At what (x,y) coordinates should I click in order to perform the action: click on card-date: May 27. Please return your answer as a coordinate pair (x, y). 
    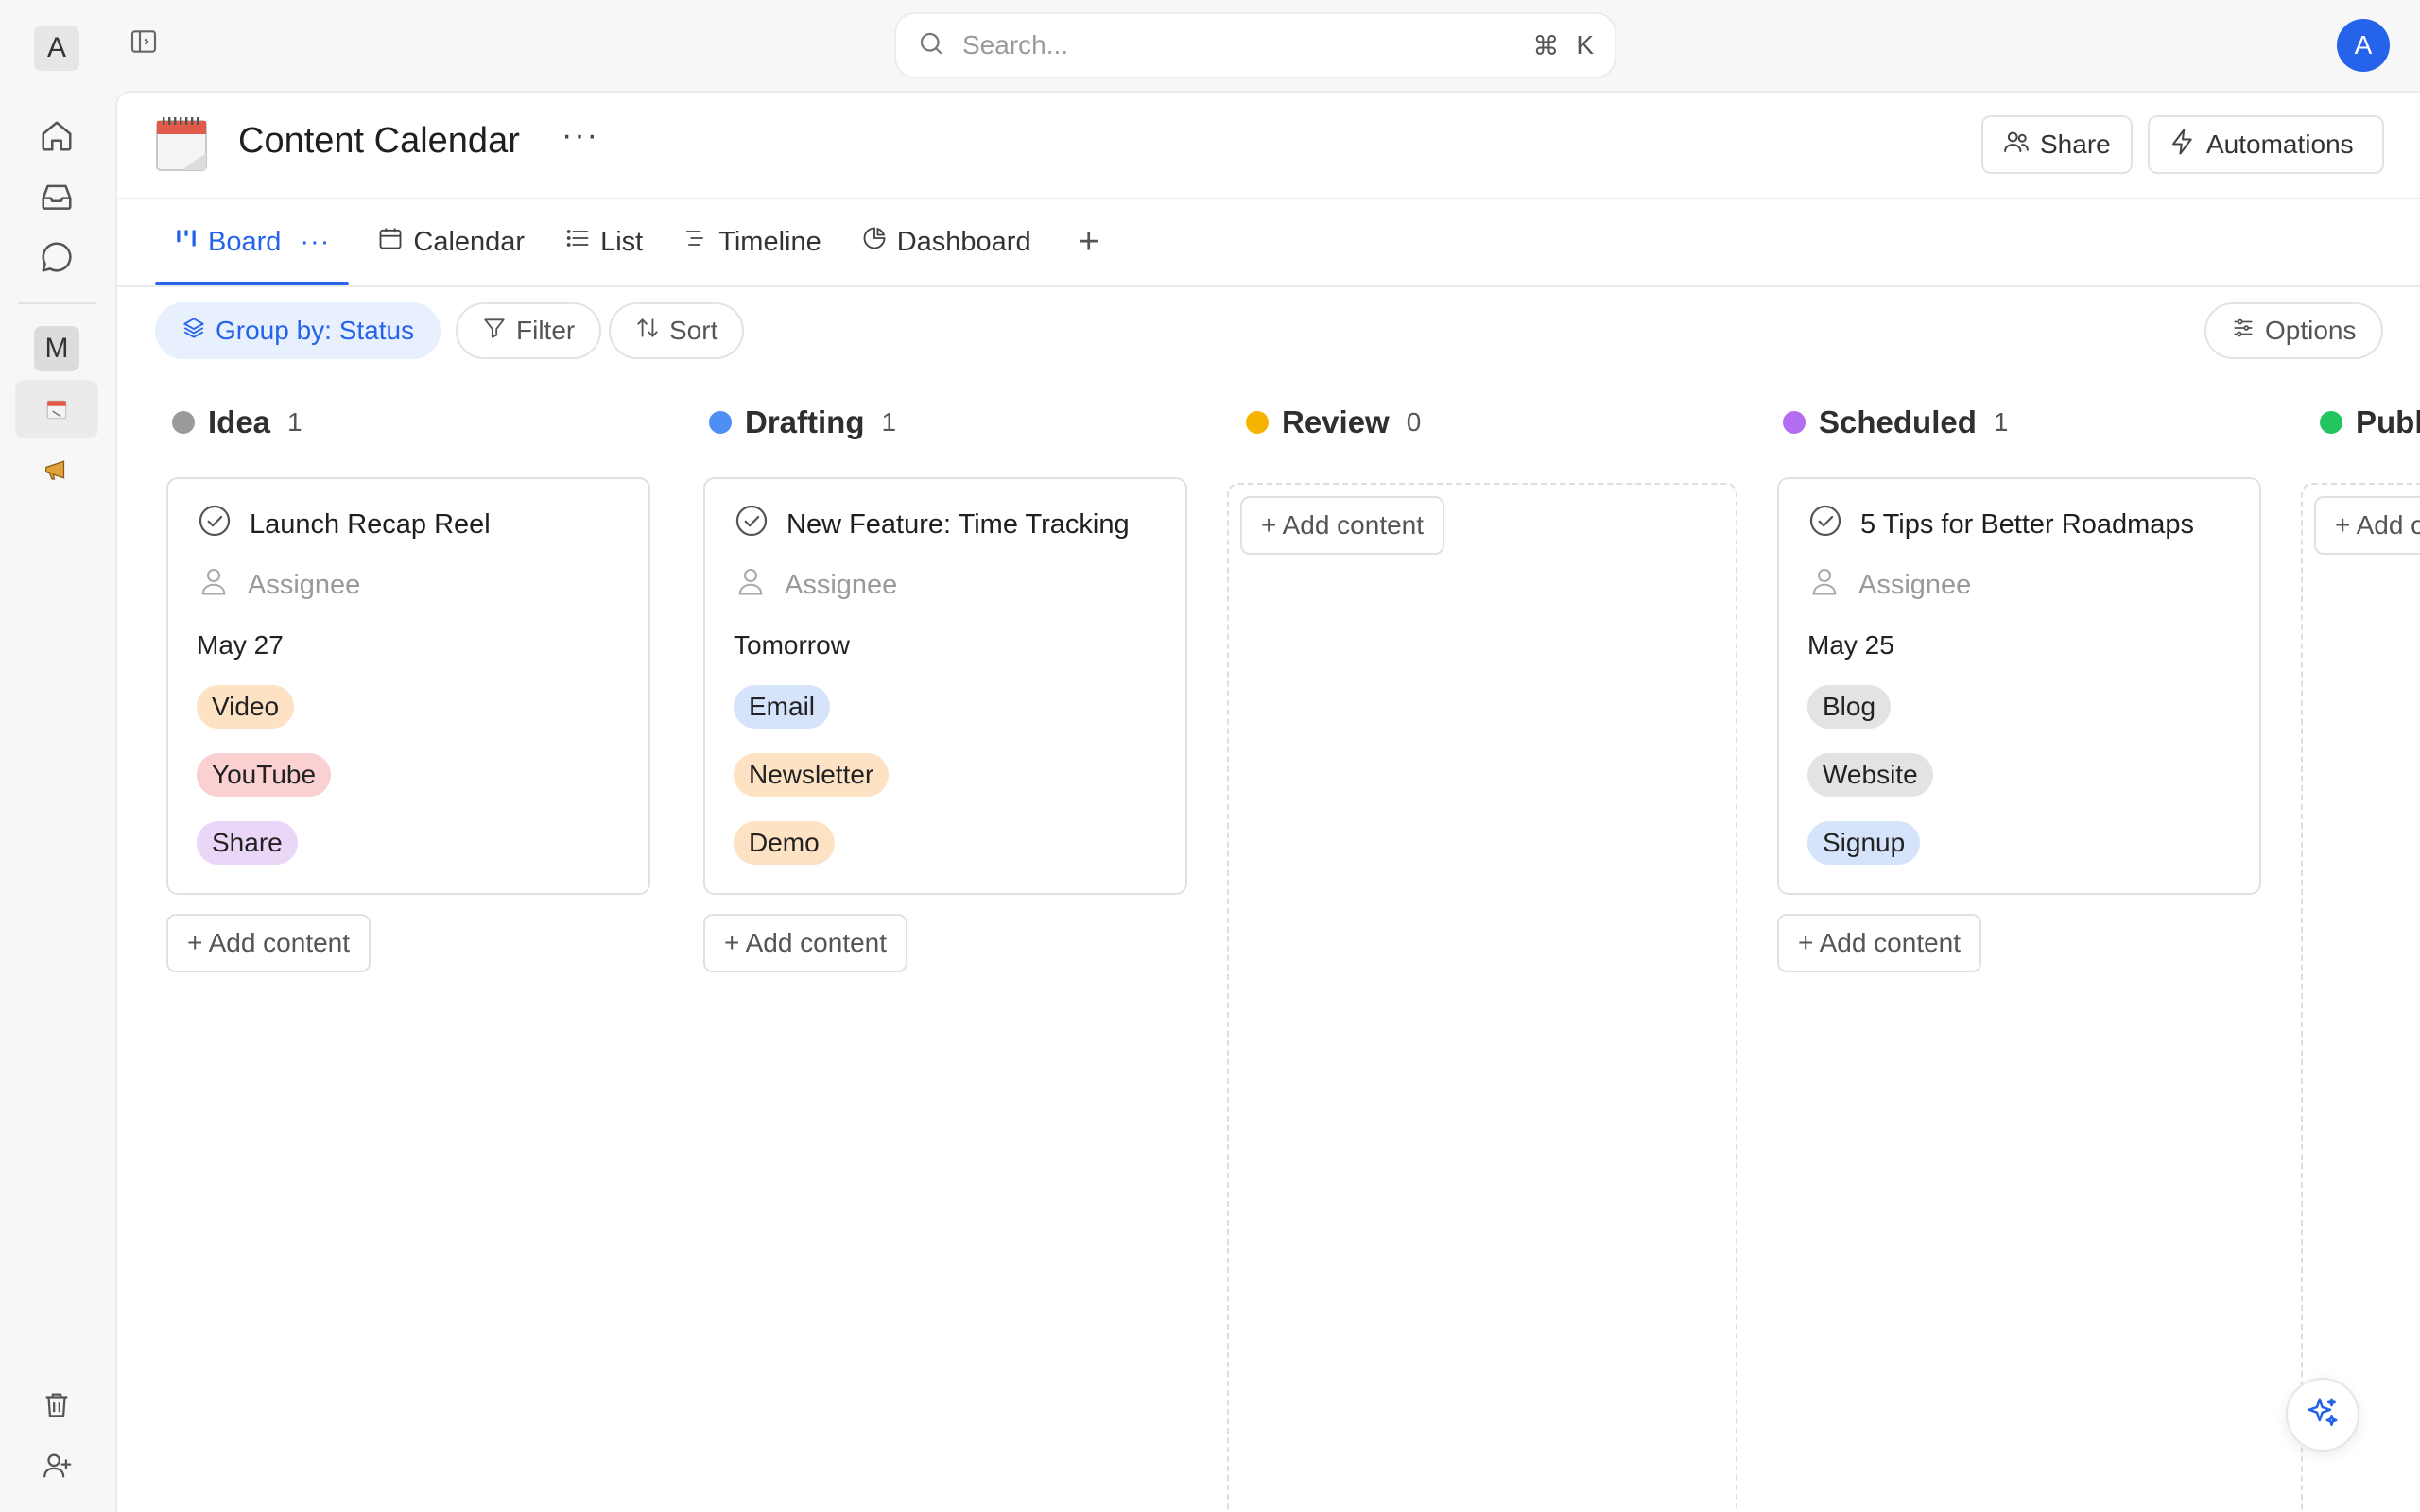
    Looking at the image, I should click on (408, 645).